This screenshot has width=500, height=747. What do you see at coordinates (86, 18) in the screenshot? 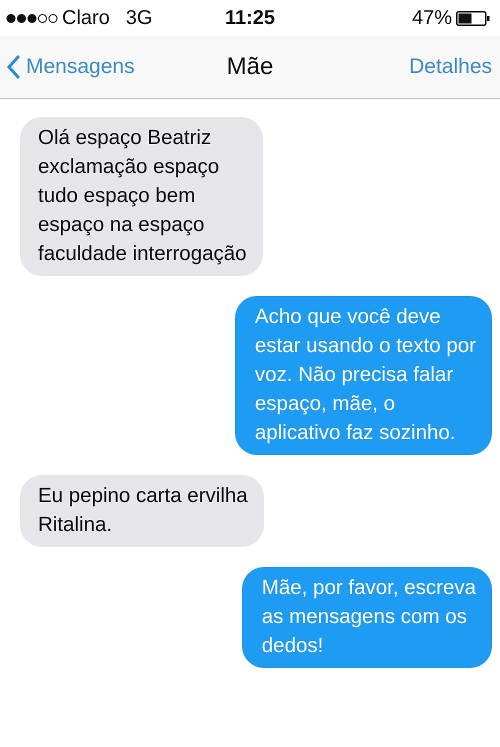
I see `carrier-name: Claro` at bounding box center [86, 18].